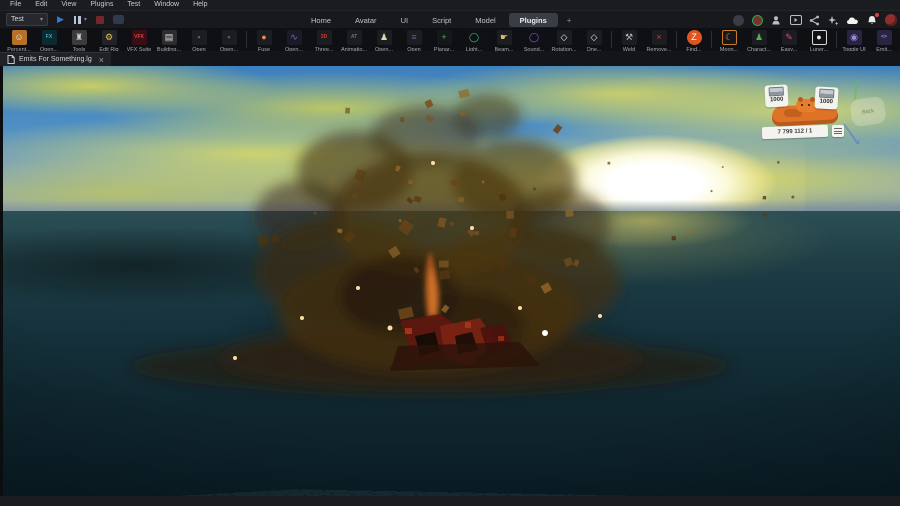 Image resolution: width=900 pixels, height=506 pixels. I want to click on edit-rig-plugin-button: ⚙ Edit Rig, so click(109, 41).